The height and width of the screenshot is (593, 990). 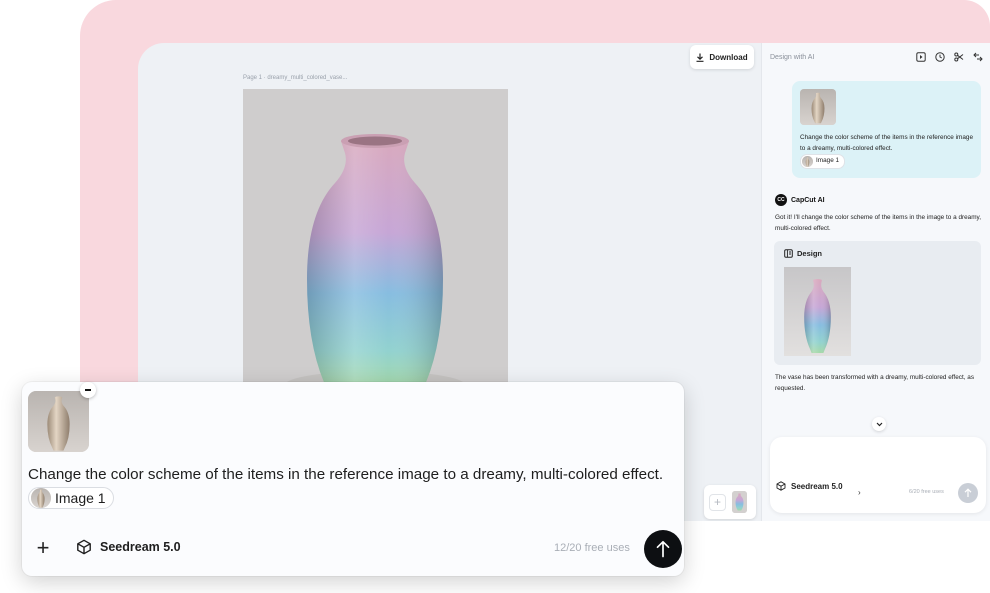 I want to click on capcut-logo-icon: CC, so click(x=781, y=200).